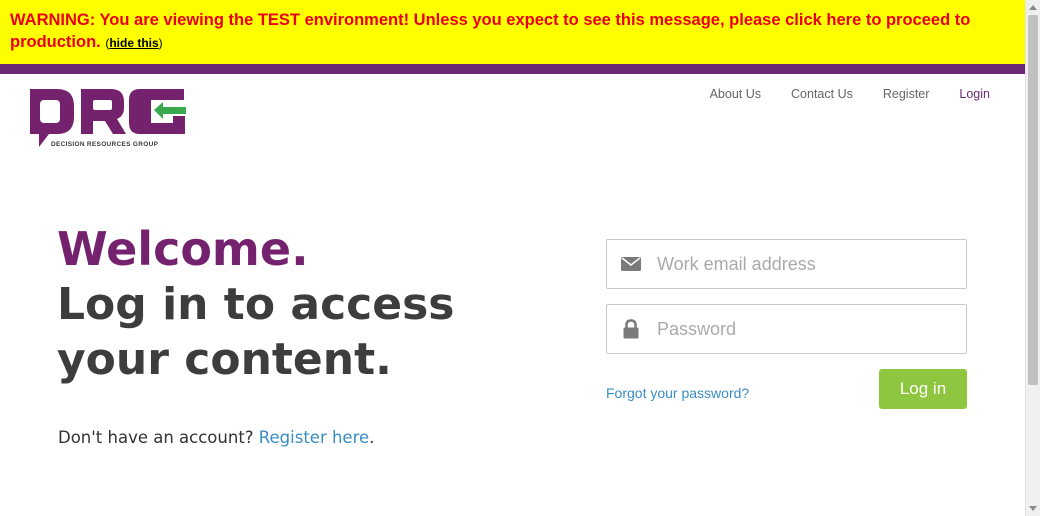  I want to click on password-input, so click(807, 329).